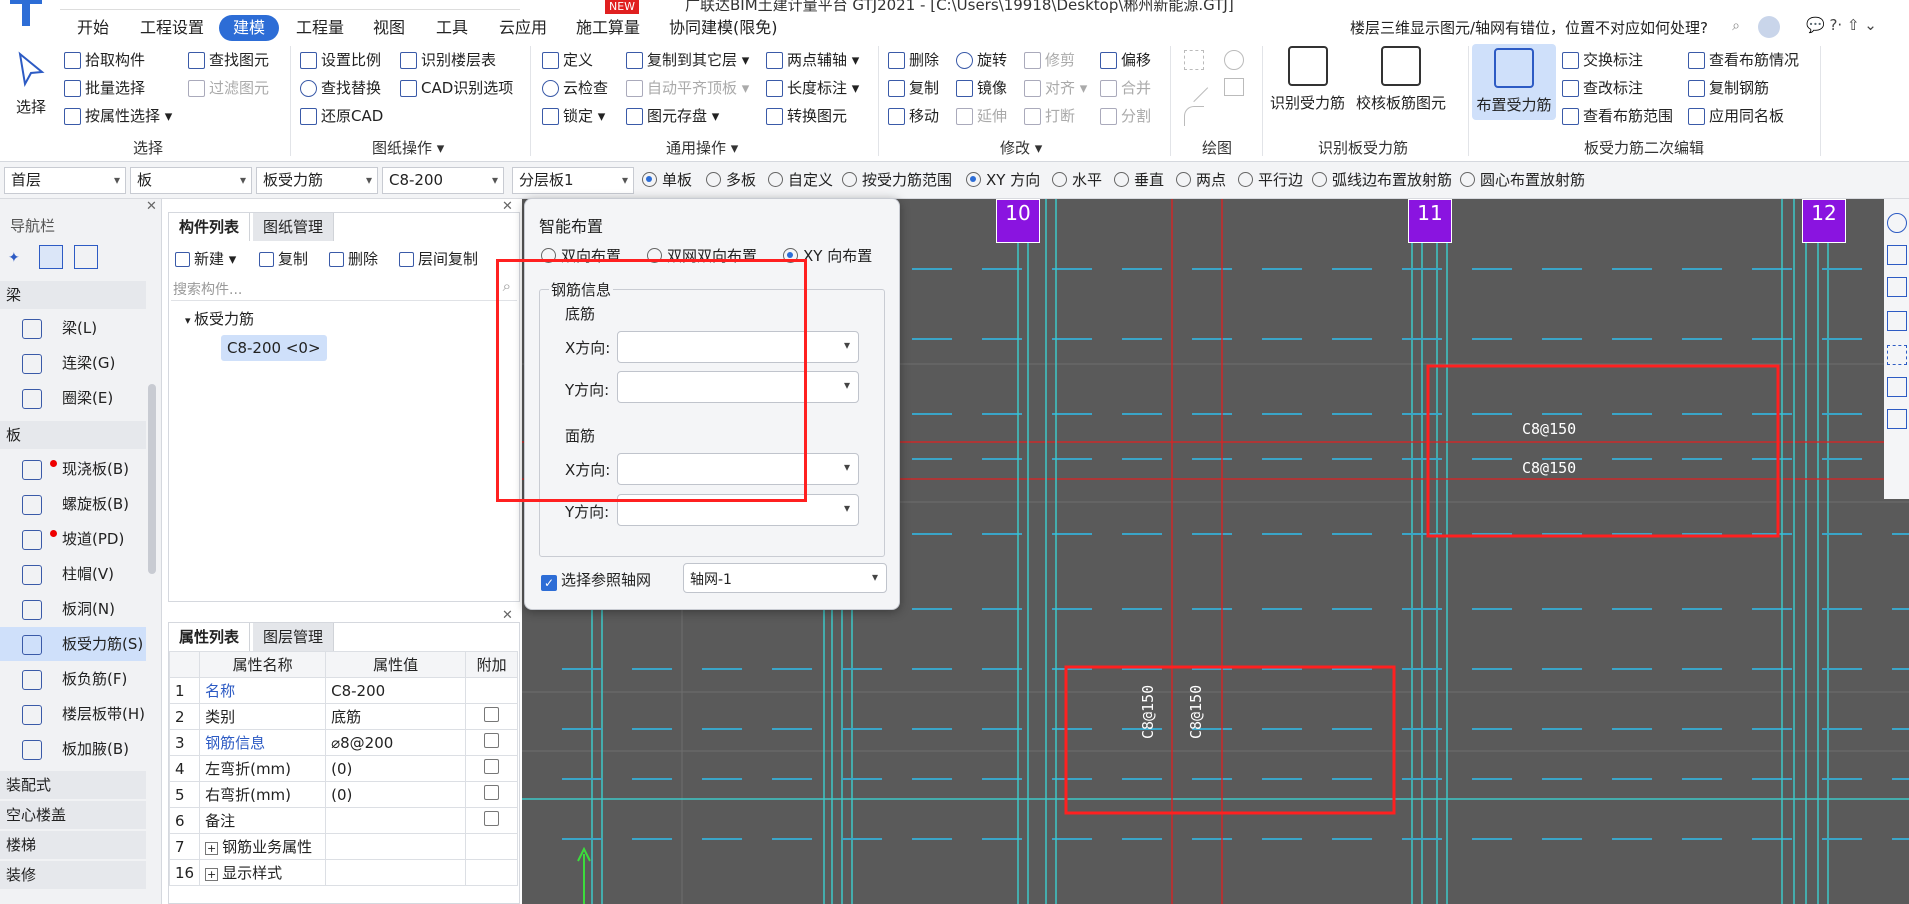 The image size is (1909, 904). Describe the element at coordinates (1055, 88) in the screenshot. I see `align: 对齐 ▾` at that location.